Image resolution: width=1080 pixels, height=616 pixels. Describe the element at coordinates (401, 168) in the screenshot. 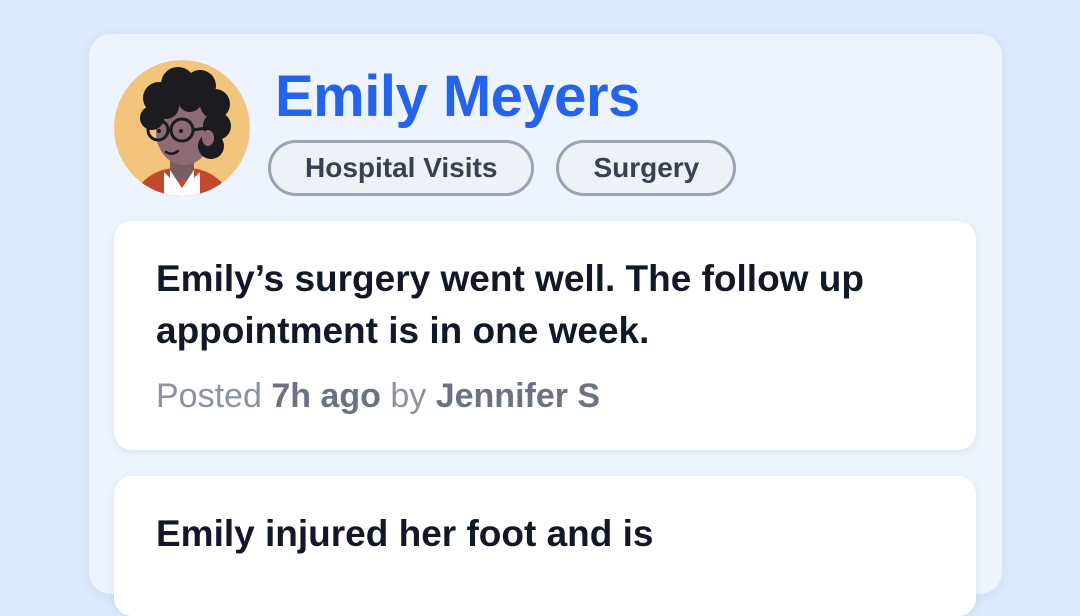

I see `tag-hospital-visits: Hospital Visits` at that location.